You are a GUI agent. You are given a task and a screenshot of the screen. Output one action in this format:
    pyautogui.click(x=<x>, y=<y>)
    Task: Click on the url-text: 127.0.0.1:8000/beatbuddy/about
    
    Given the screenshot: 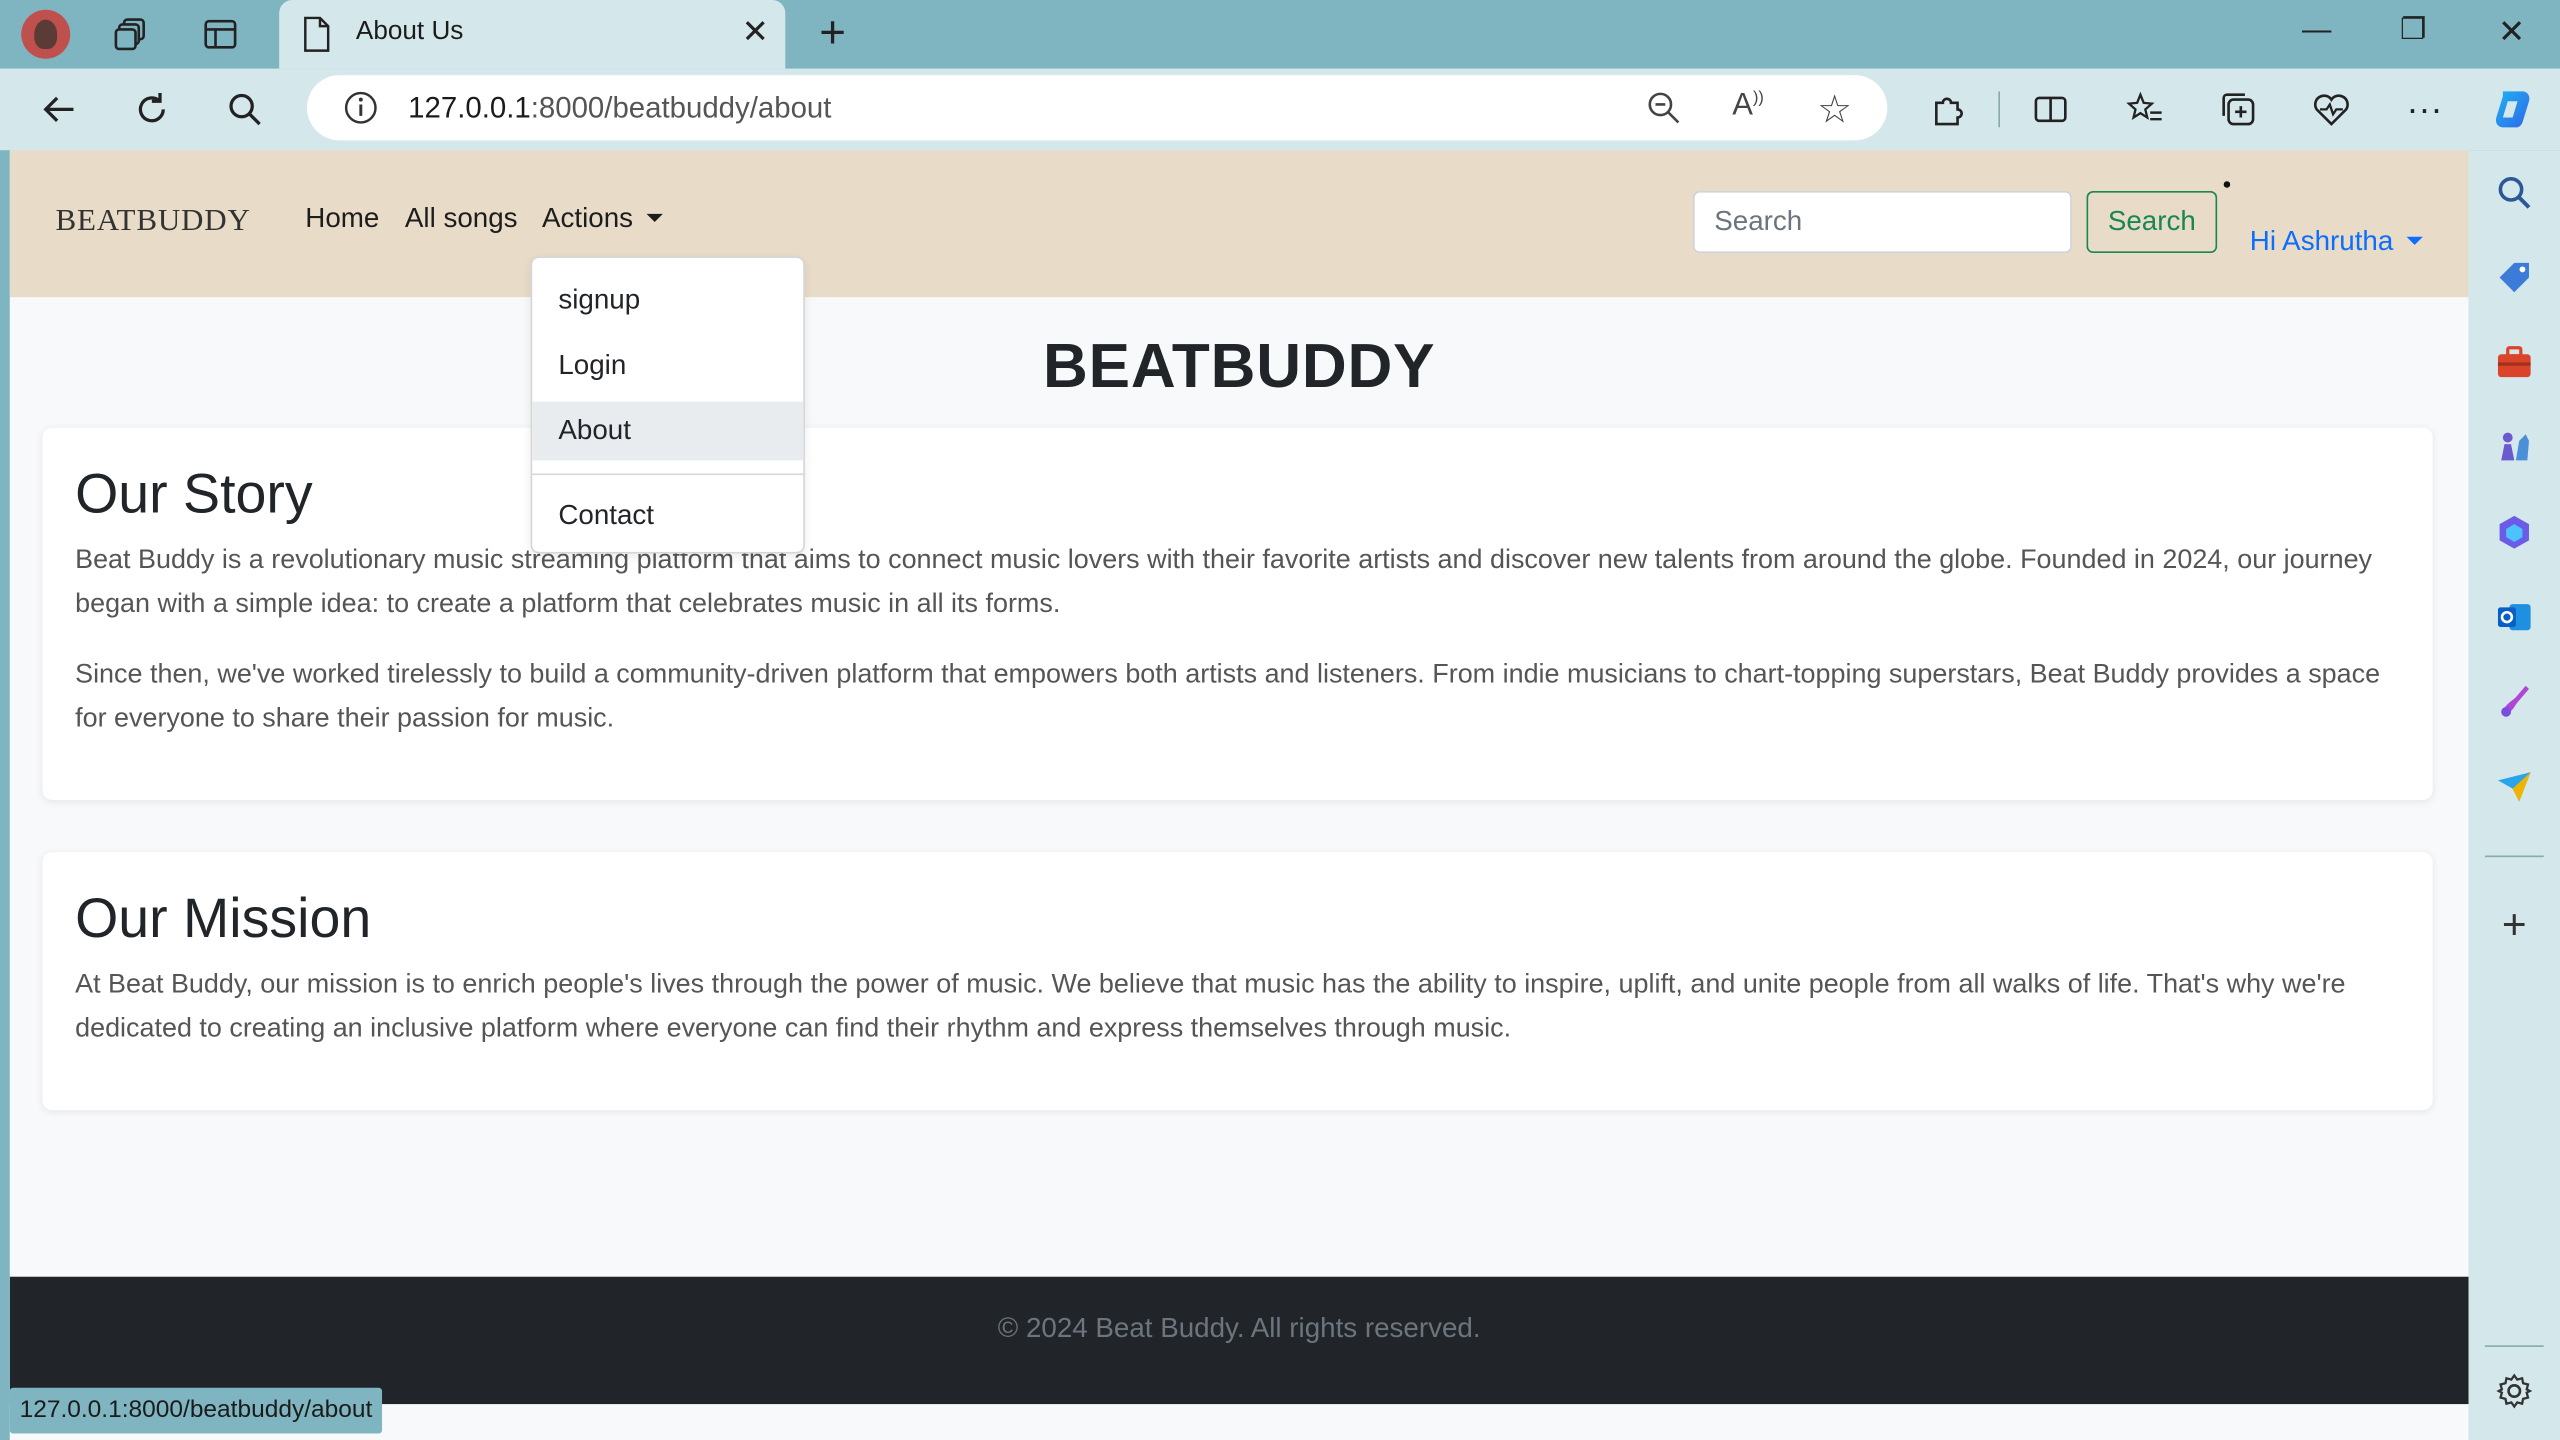 What is the action you would take?
    pyautogui.click(x=619, y=108)
    